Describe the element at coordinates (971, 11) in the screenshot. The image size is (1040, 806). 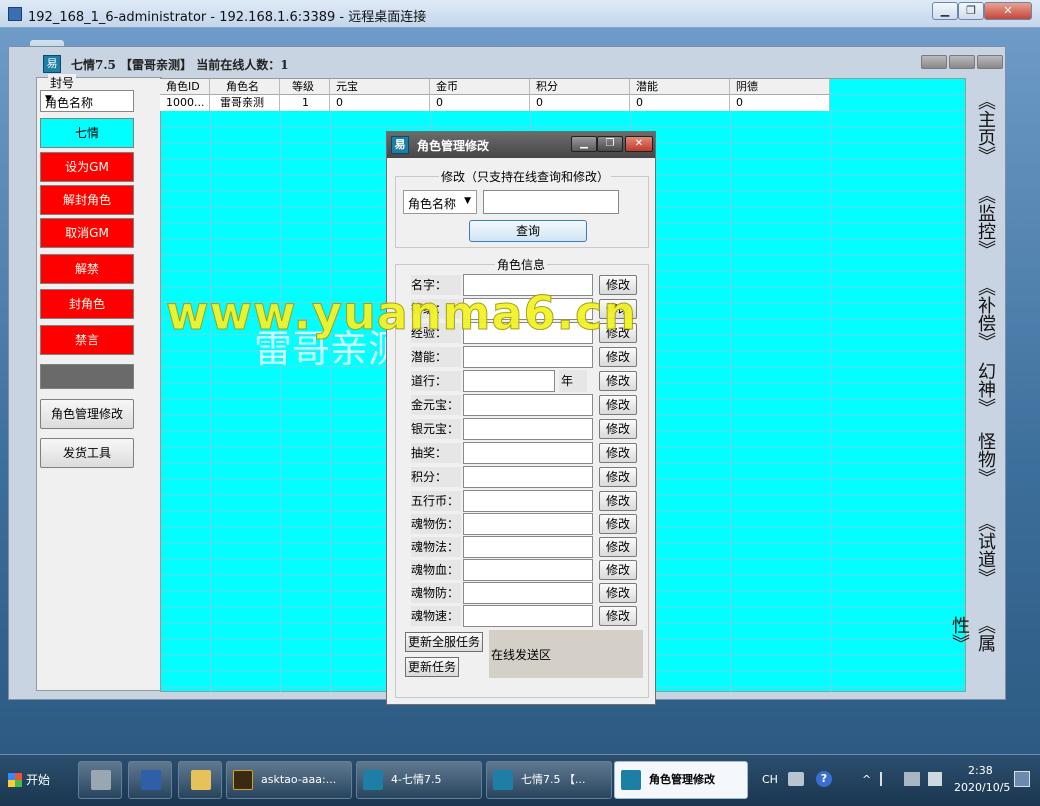
I see `rdp-restore-button: ❐` at that location.